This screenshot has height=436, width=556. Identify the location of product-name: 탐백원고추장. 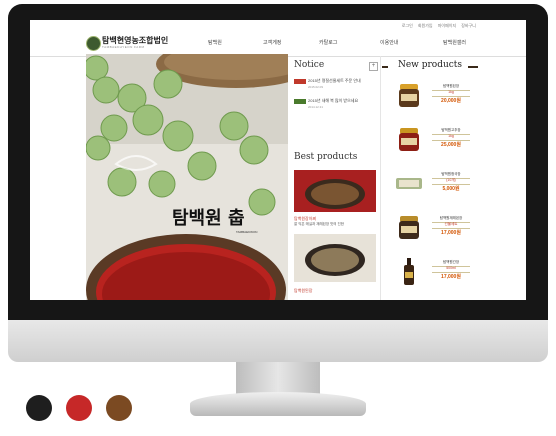
(451, 130).